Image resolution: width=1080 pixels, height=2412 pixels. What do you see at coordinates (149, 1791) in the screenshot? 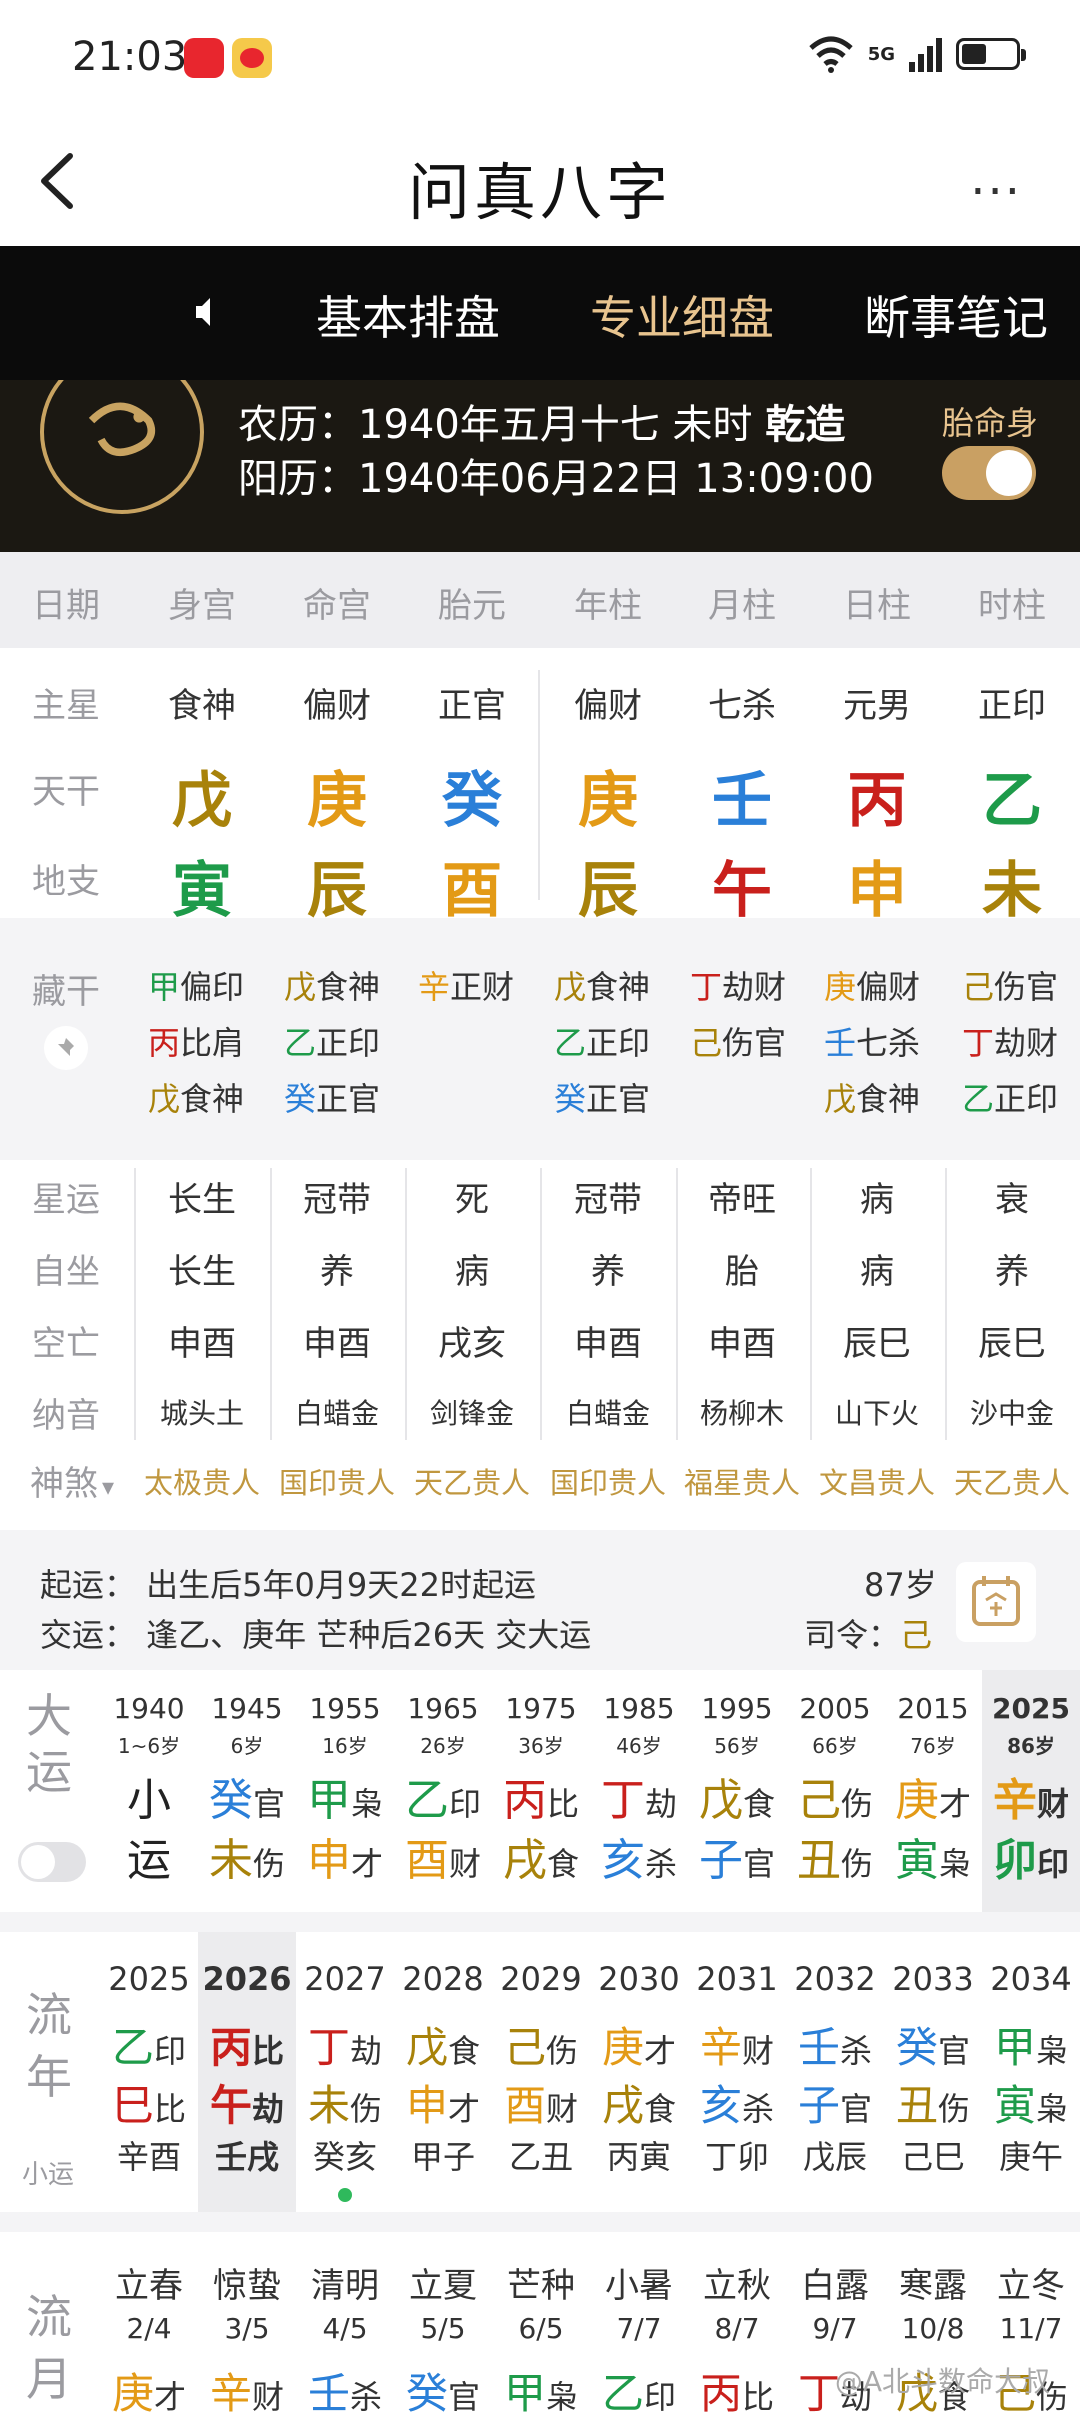
I see `dayun-column: 1940 1~6岁小运` at bounding box center [149, 1791].